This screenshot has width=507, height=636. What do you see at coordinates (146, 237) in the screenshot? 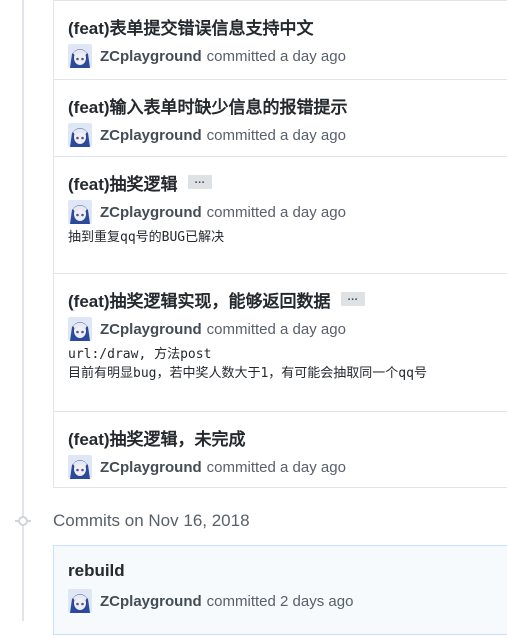
I see `commit-description: 抽到重复qq号的BUG已解决` at bounding box center [146, 237].